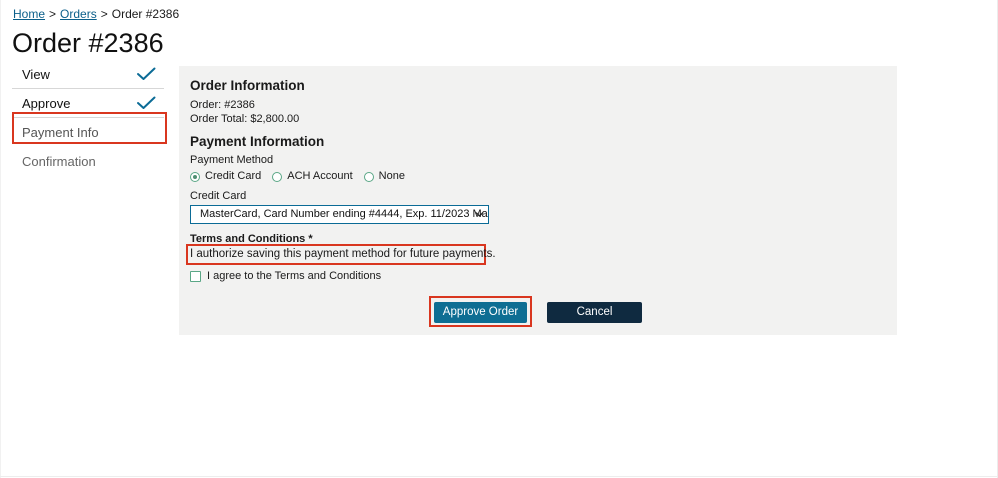 Image resolution: width=998 pixels, height=478 pixels. I want to click on step-payment-info: Payment Info, so click(88, 132).